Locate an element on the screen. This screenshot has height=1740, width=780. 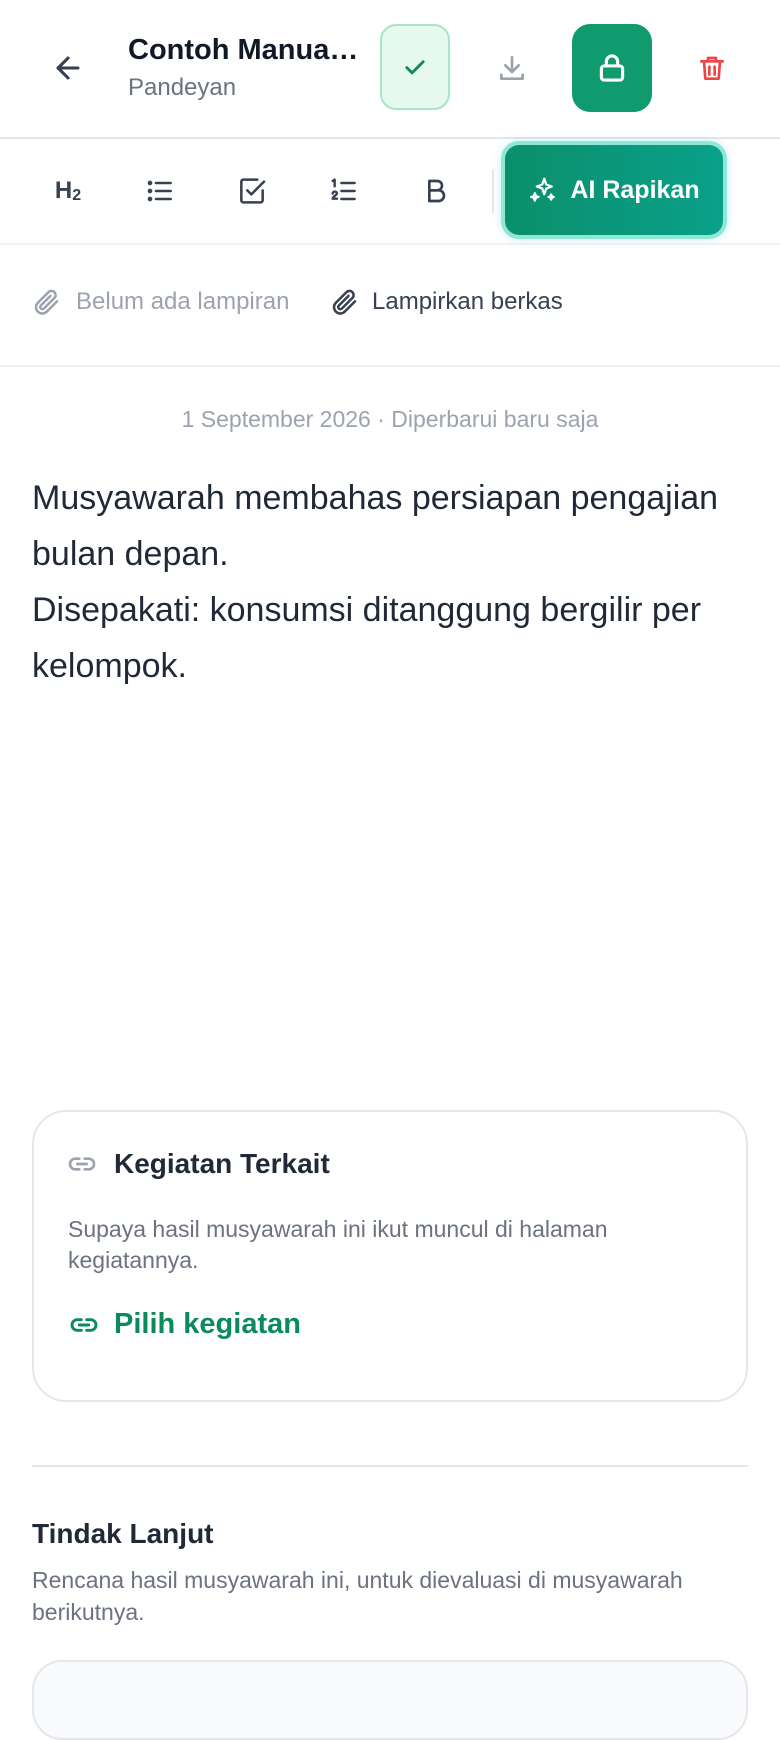
save-button is located at coordinates (415, 67).